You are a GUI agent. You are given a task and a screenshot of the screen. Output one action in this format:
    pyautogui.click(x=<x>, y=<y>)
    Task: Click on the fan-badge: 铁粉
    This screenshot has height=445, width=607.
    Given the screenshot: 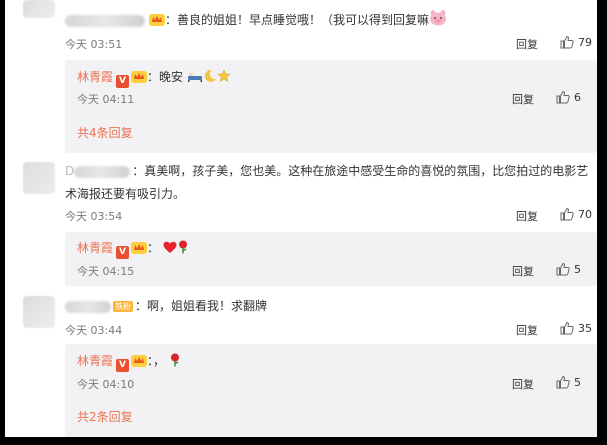 What is the action you would take?
    pyautogui.click(x=123, y=306)
    